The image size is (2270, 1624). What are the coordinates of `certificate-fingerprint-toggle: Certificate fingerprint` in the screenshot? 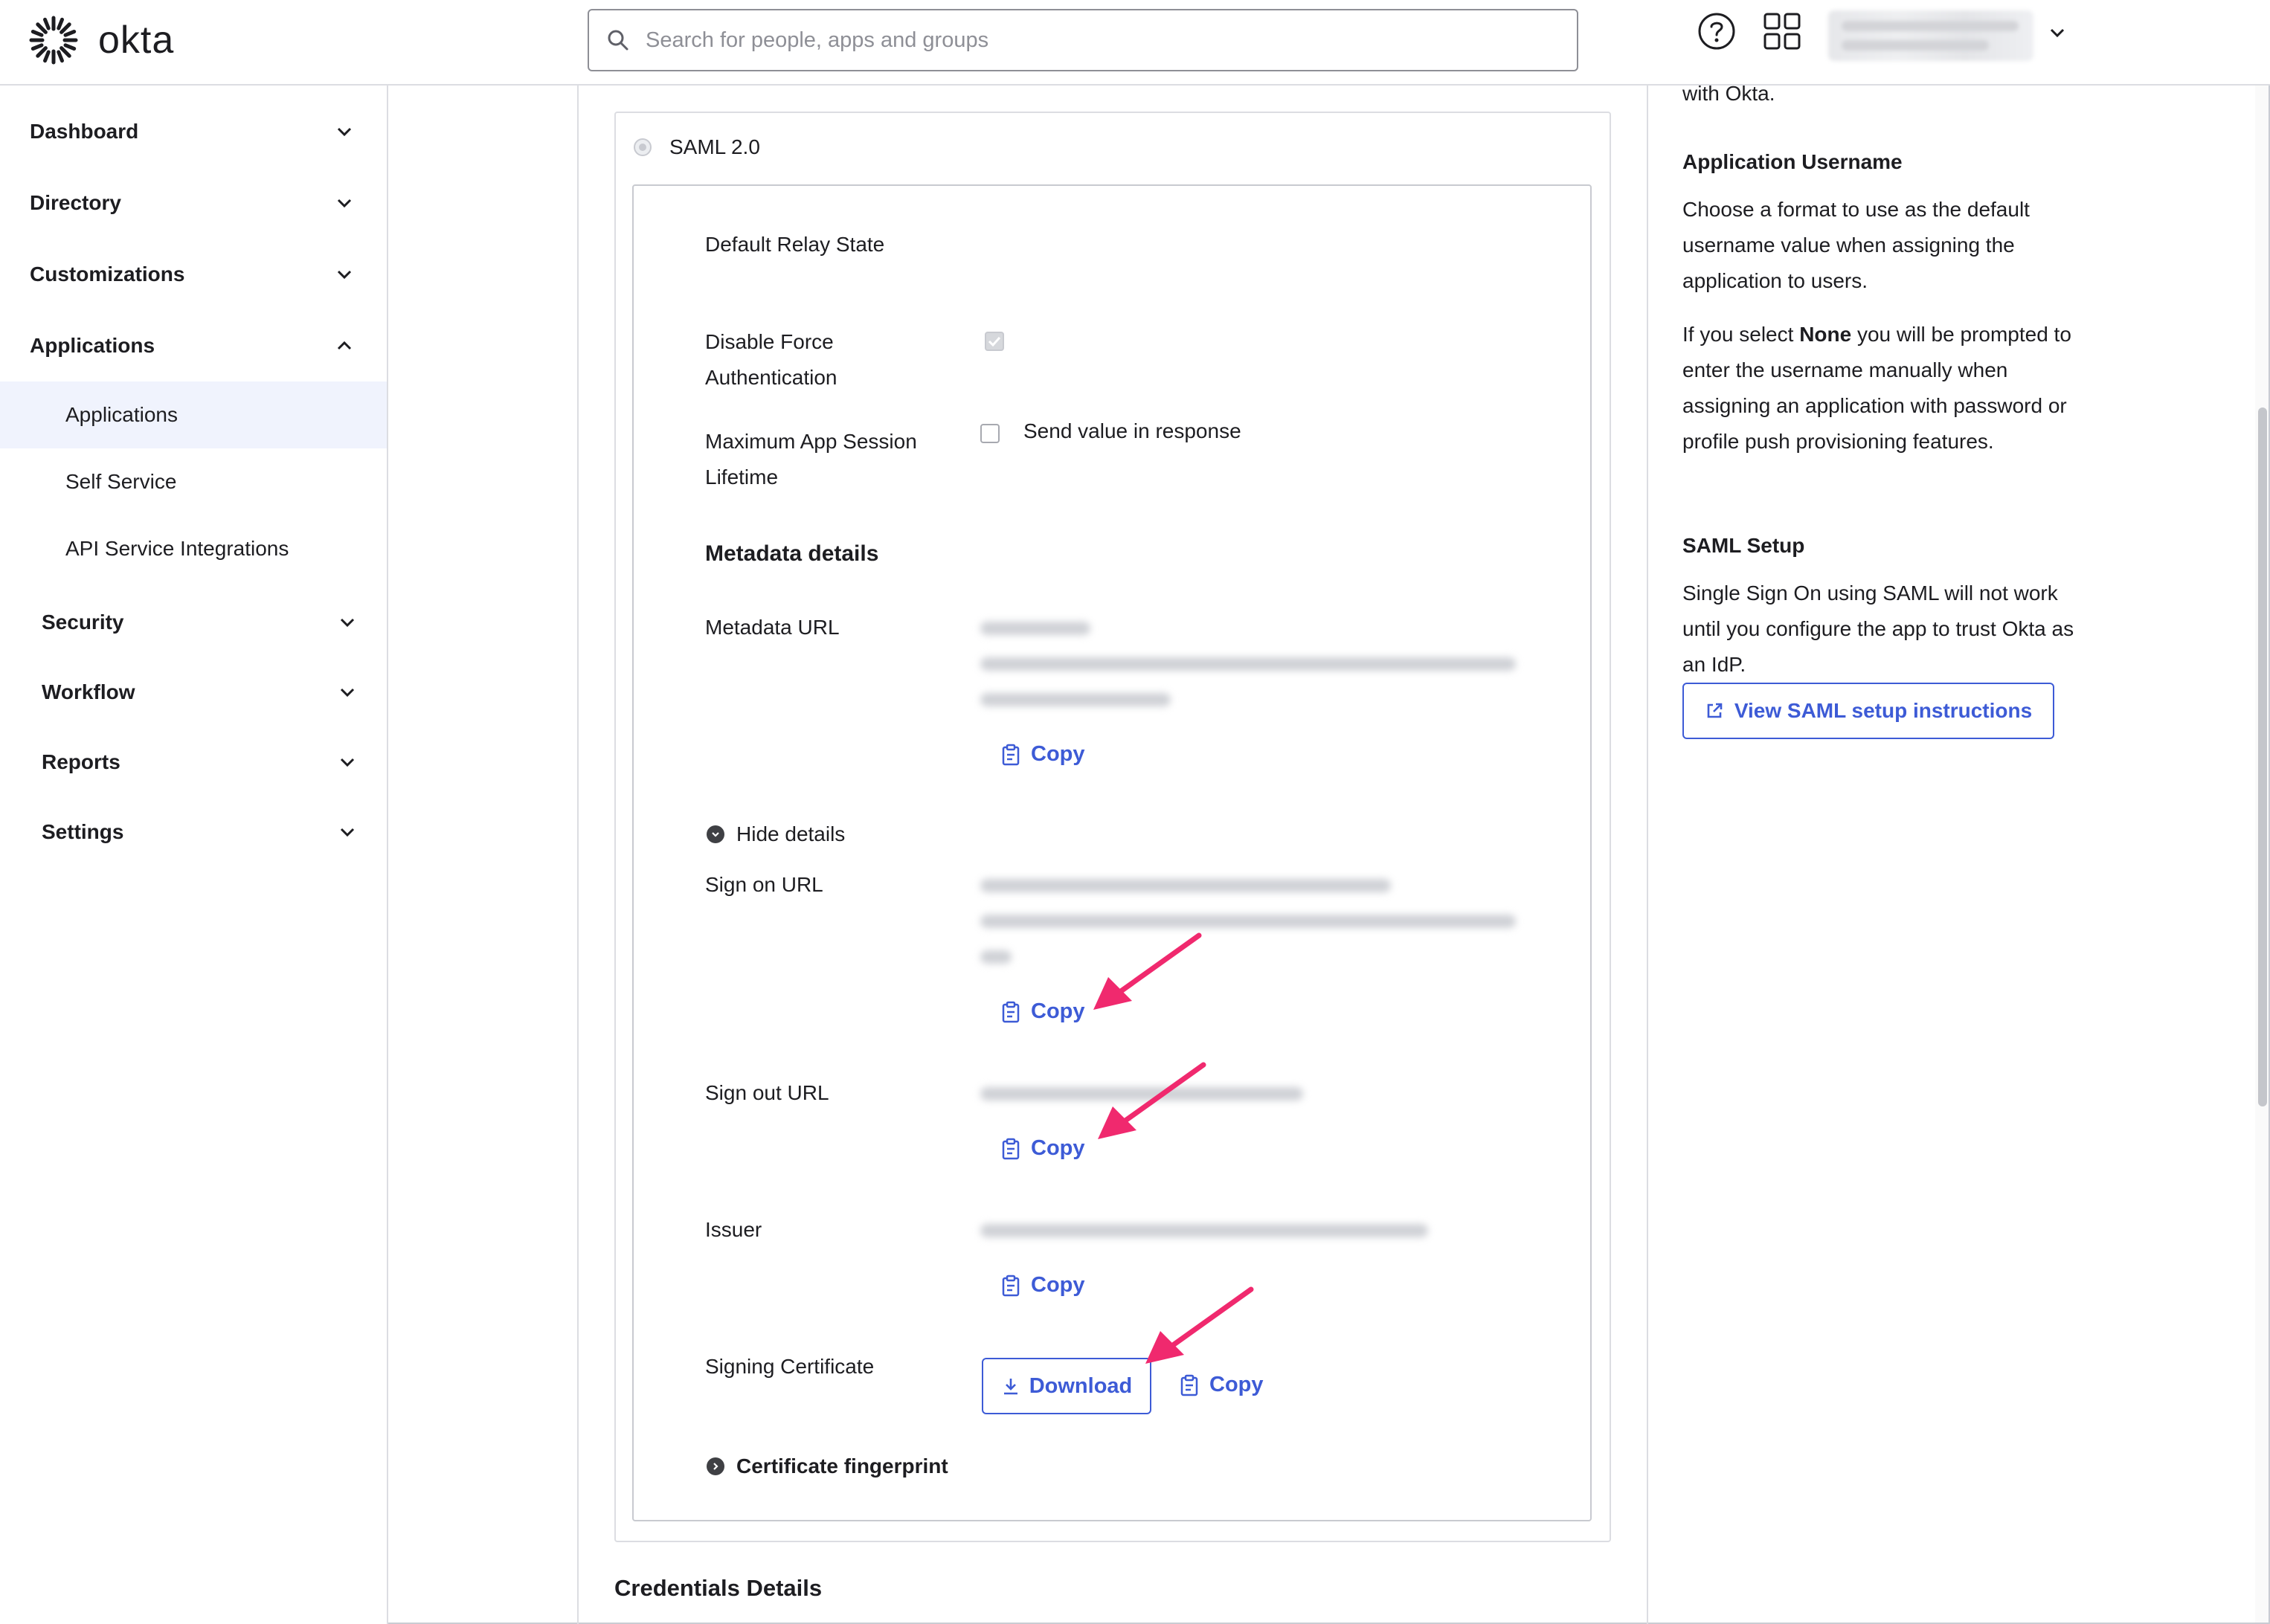 It's located at (827, 1466).